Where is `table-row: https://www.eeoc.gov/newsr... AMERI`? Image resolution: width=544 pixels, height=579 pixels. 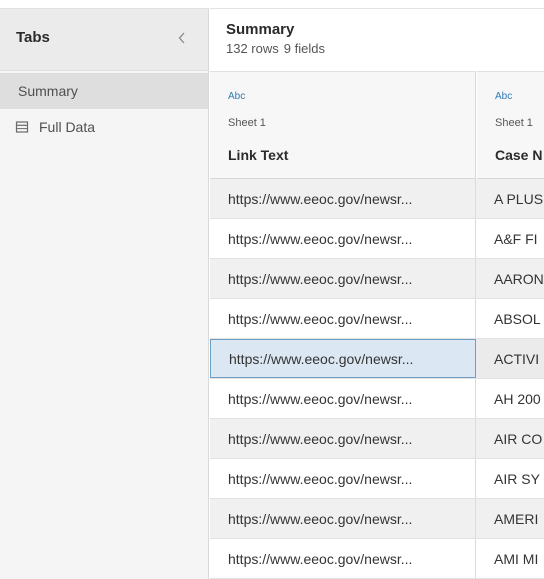 table-row: https://www.eeoc.gov/newsr... AMERI is located at coordinates (377, 519).